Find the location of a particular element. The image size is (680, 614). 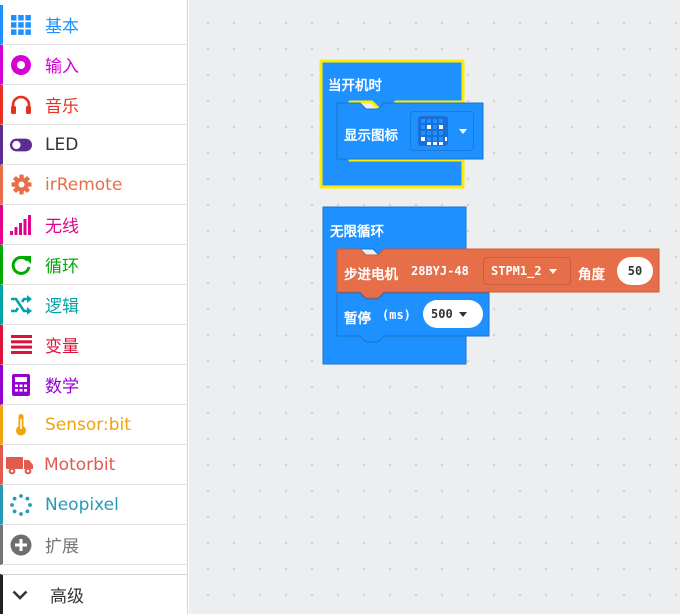

pause-label: 暂停 is located at coordinates (357, 319).